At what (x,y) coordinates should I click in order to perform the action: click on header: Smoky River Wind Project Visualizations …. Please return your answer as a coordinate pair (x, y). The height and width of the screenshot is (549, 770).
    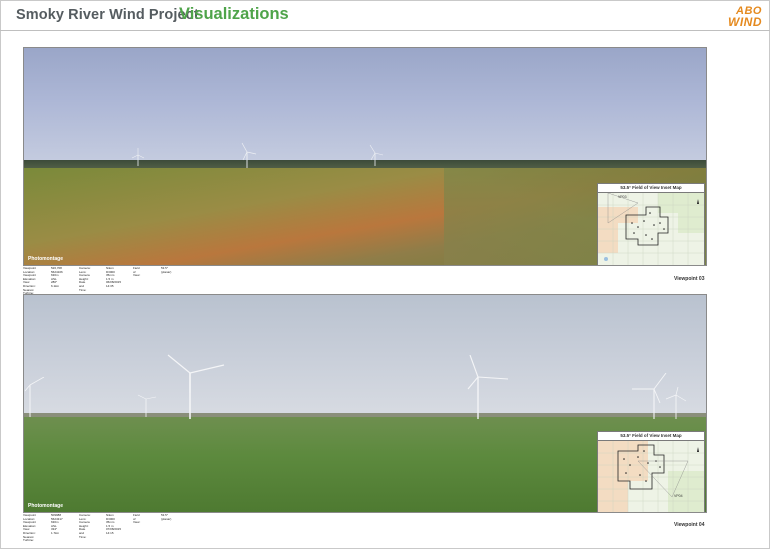
    Looking at the image, I should click on (385, 17).